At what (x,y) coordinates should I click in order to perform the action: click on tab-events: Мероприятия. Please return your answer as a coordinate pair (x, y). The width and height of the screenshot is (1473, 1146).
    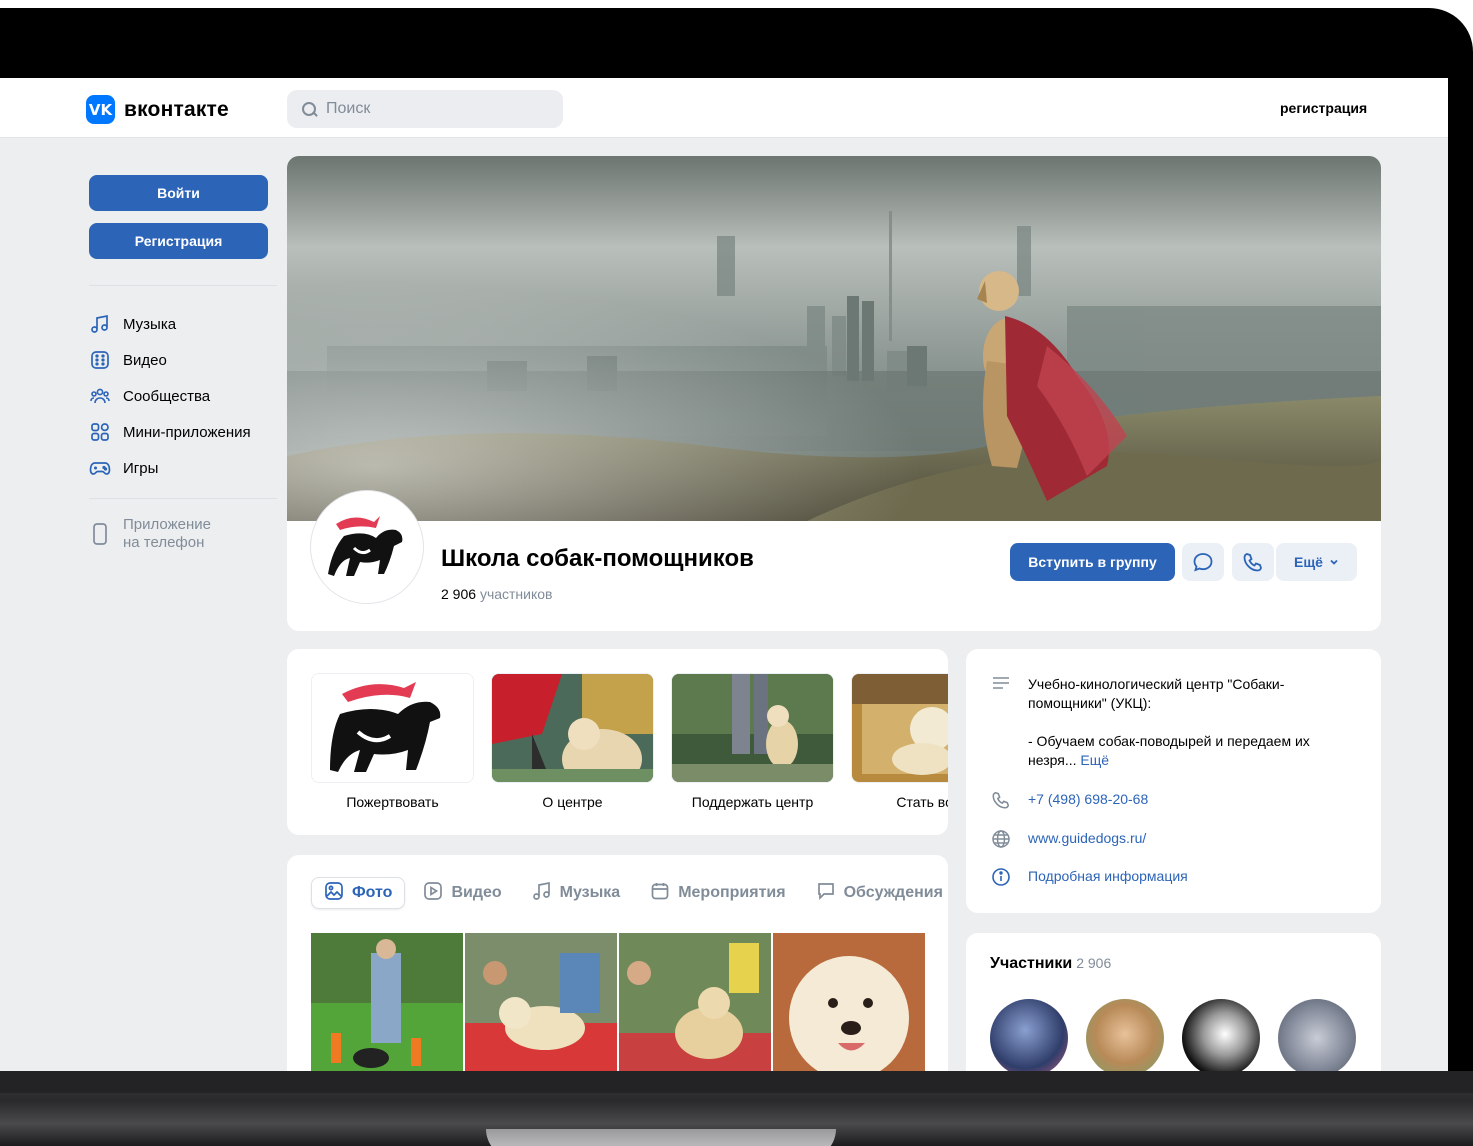
    Looking at the image, I should click on (717, 893).